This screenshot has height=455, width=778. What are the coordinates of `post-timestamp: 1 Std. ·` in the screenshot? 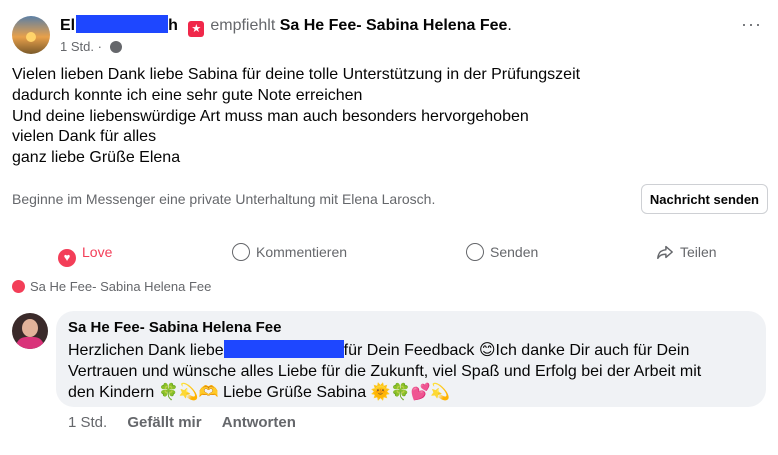 It's located at (81, 46).